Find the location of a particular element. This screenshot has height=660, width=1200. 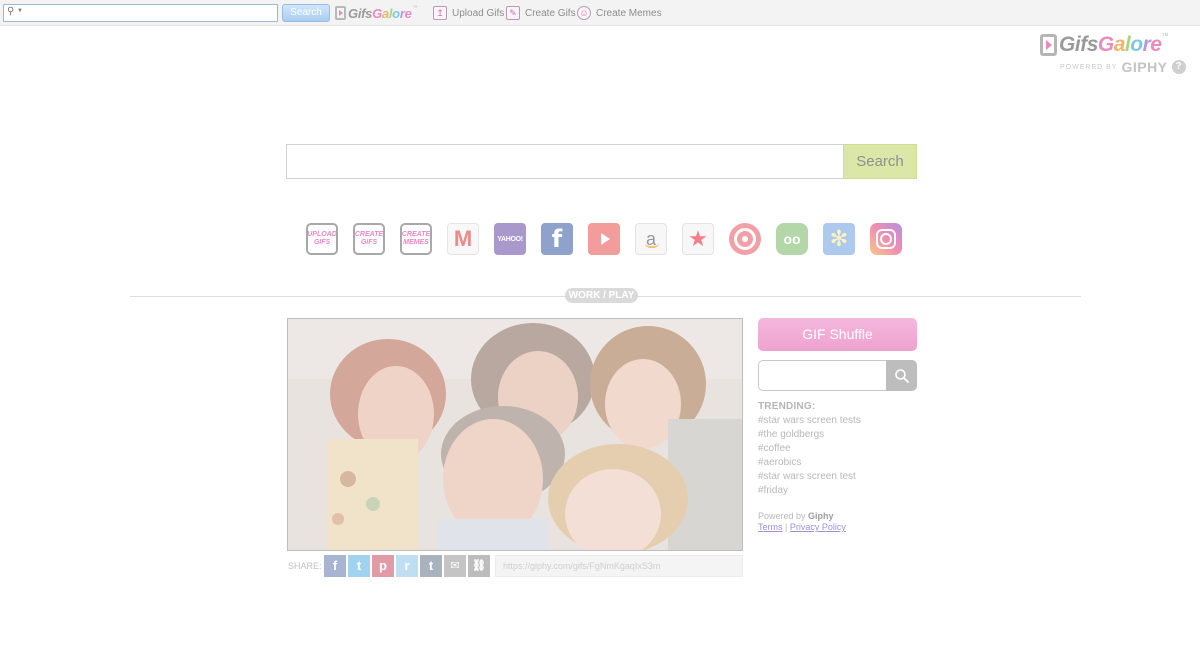

toolbar-link-upload-gifs: ↥ Upload Gifs is located at coordinates (468, 13).